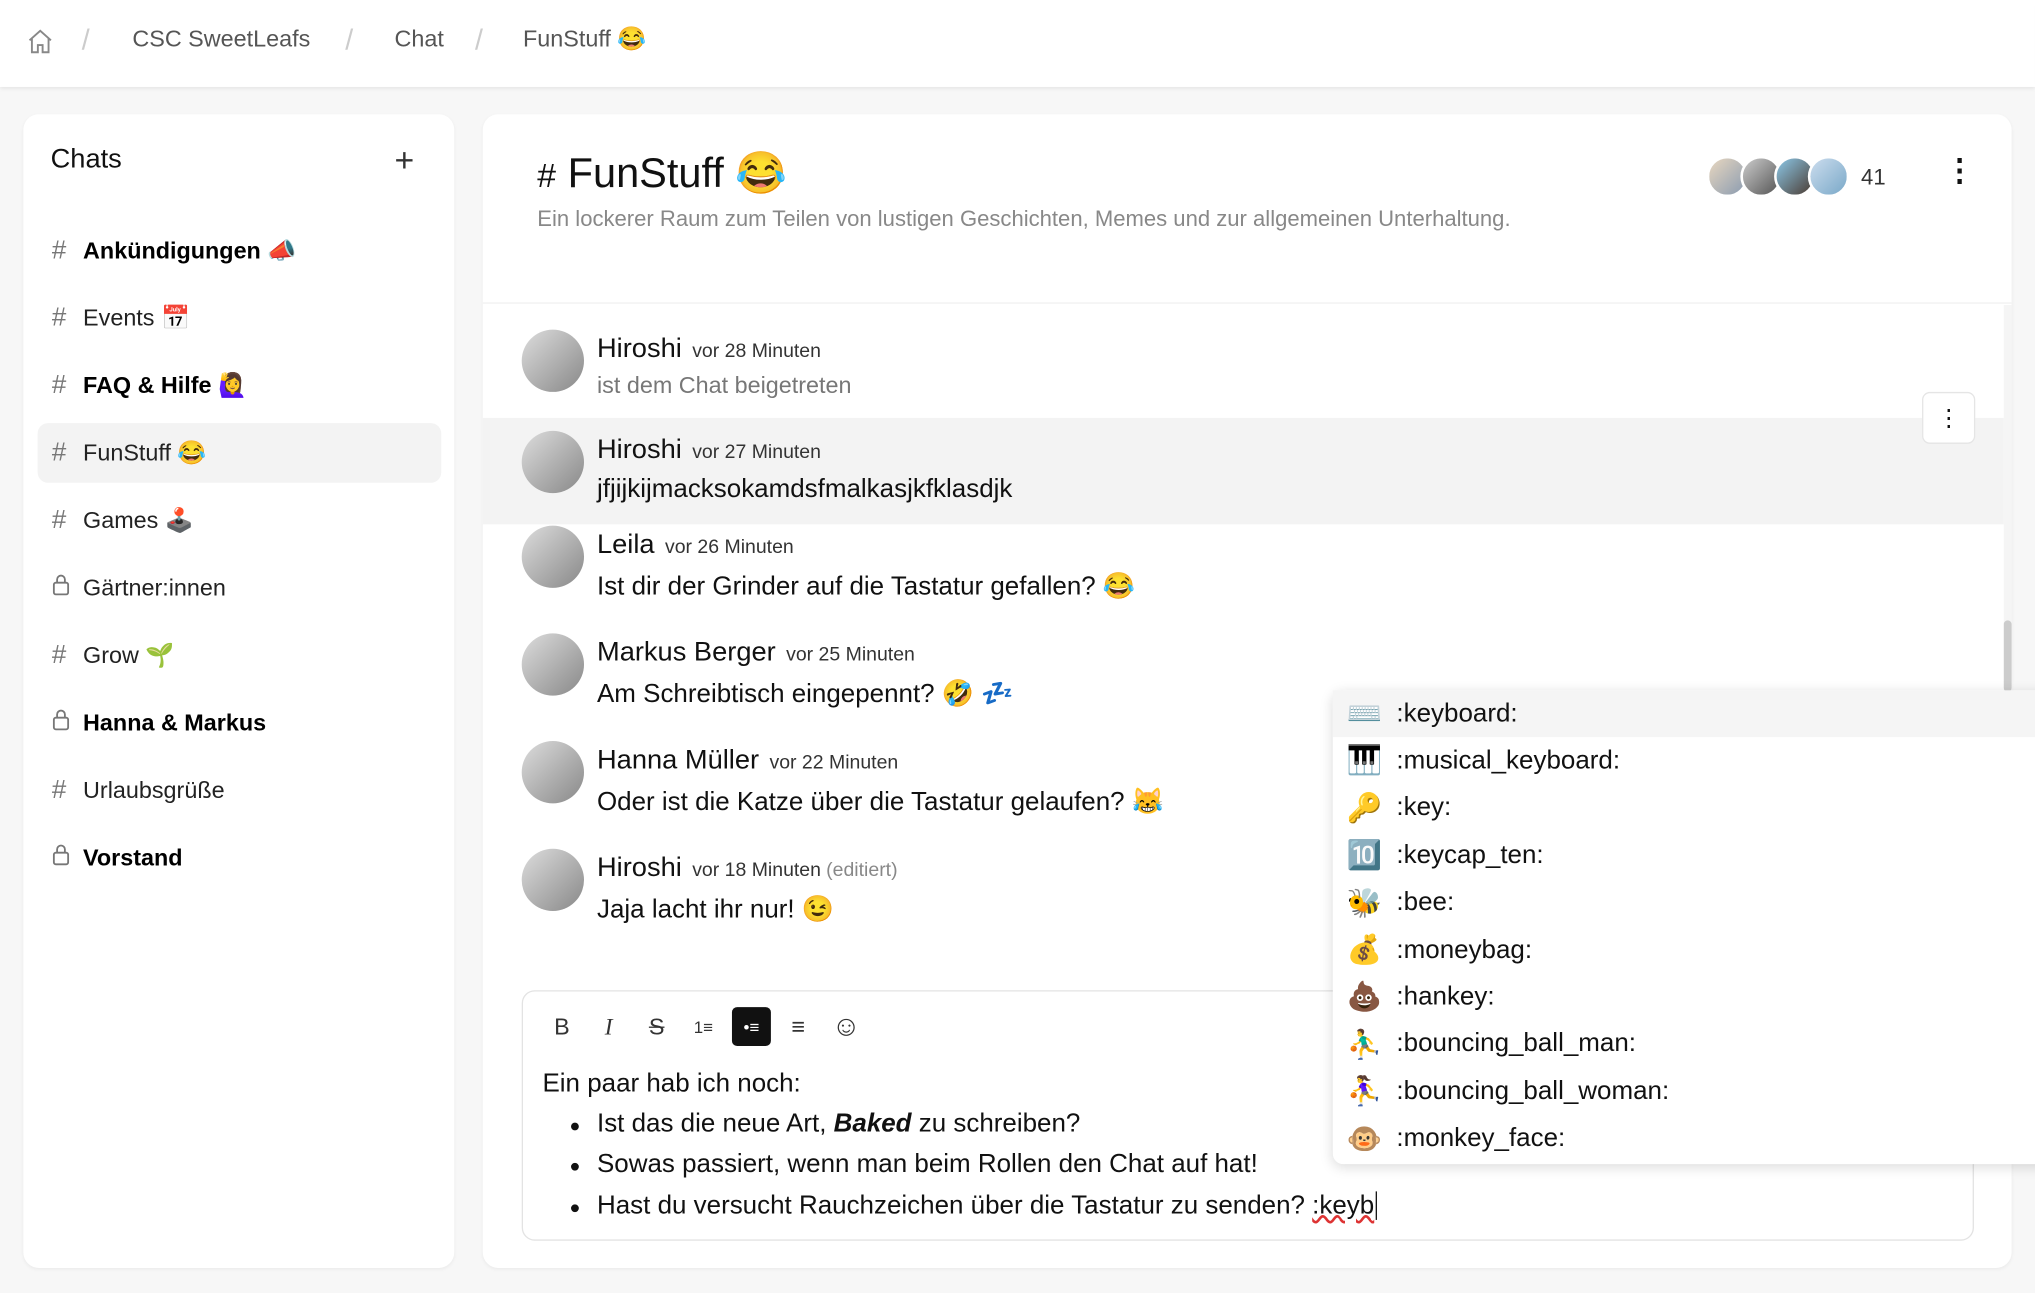 This screenshot has width=2035, height=1293. Describe the element at coordinates (405, 160) in the screenshot. I see `add-chat-button: +` at that location.